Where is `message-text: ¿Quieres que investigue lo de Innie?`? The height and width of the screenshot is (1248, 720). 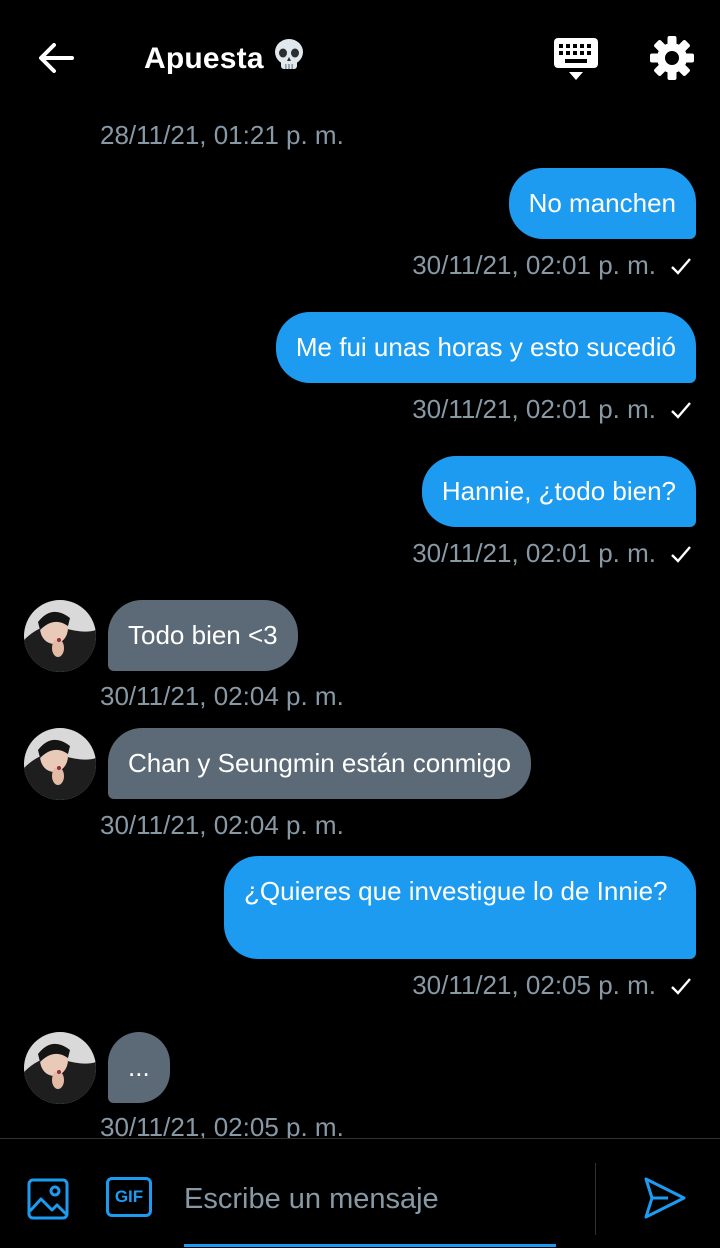
message-text: ¿Quieres que investigue lo de Innie? is located at coordinates (456, 891).